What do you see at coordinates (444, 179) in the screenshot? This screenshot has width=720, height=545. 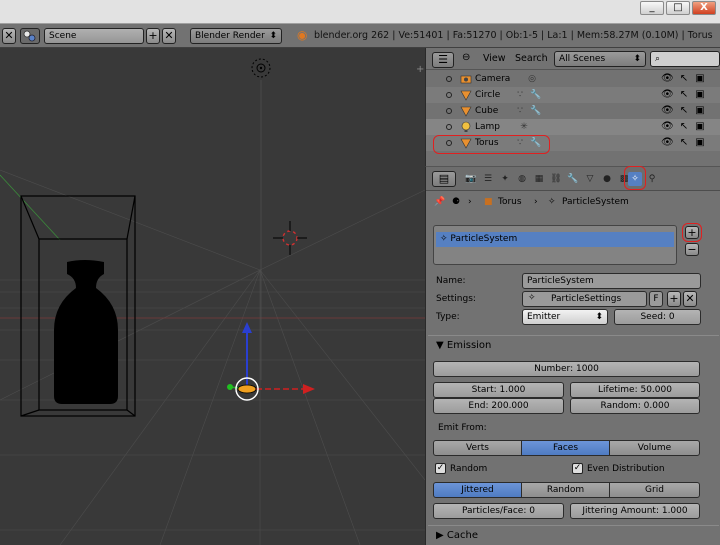 I see `editor-type-icon: ▤` at bounding box center [444, 179].